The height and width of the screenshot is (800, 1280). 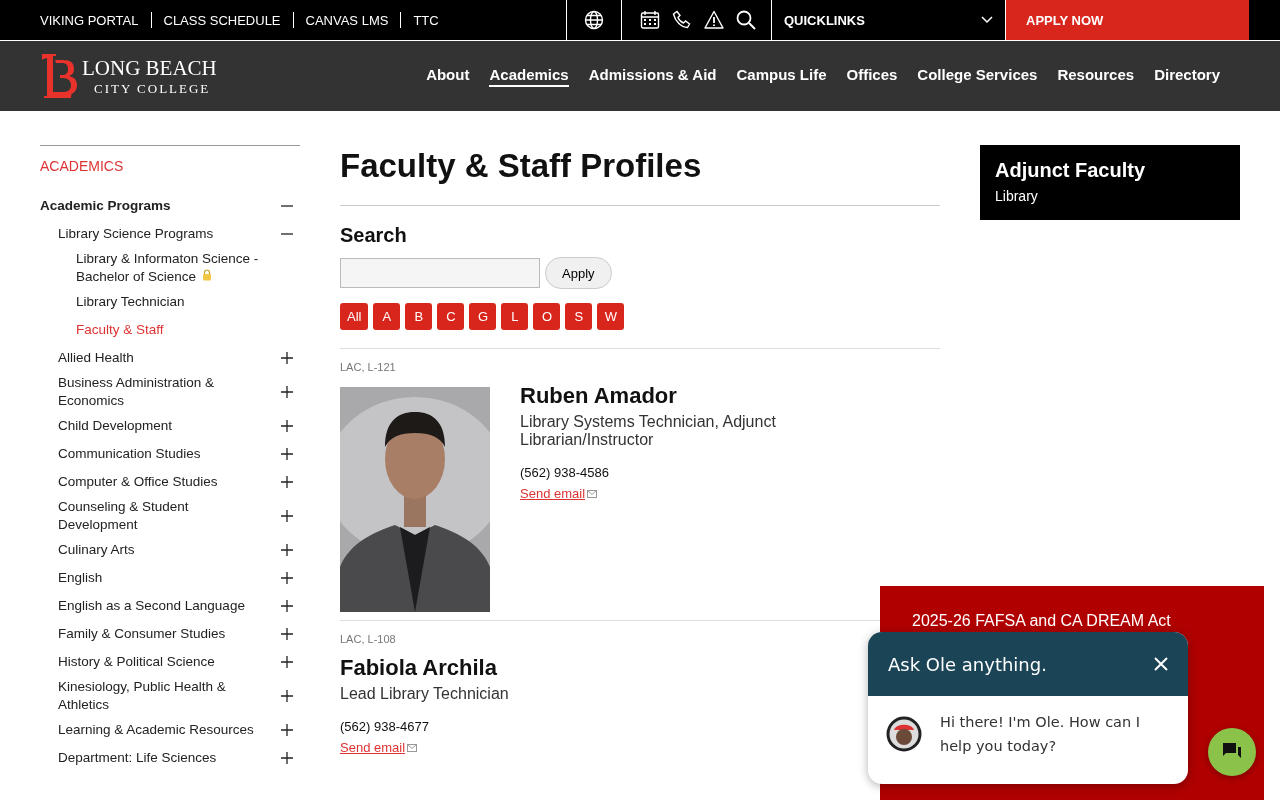 What do you see at coordinates (160, 516) in the screenshot?
I see `sidebar-item: Counseling & Student Development` at bounding box center [160, 516].